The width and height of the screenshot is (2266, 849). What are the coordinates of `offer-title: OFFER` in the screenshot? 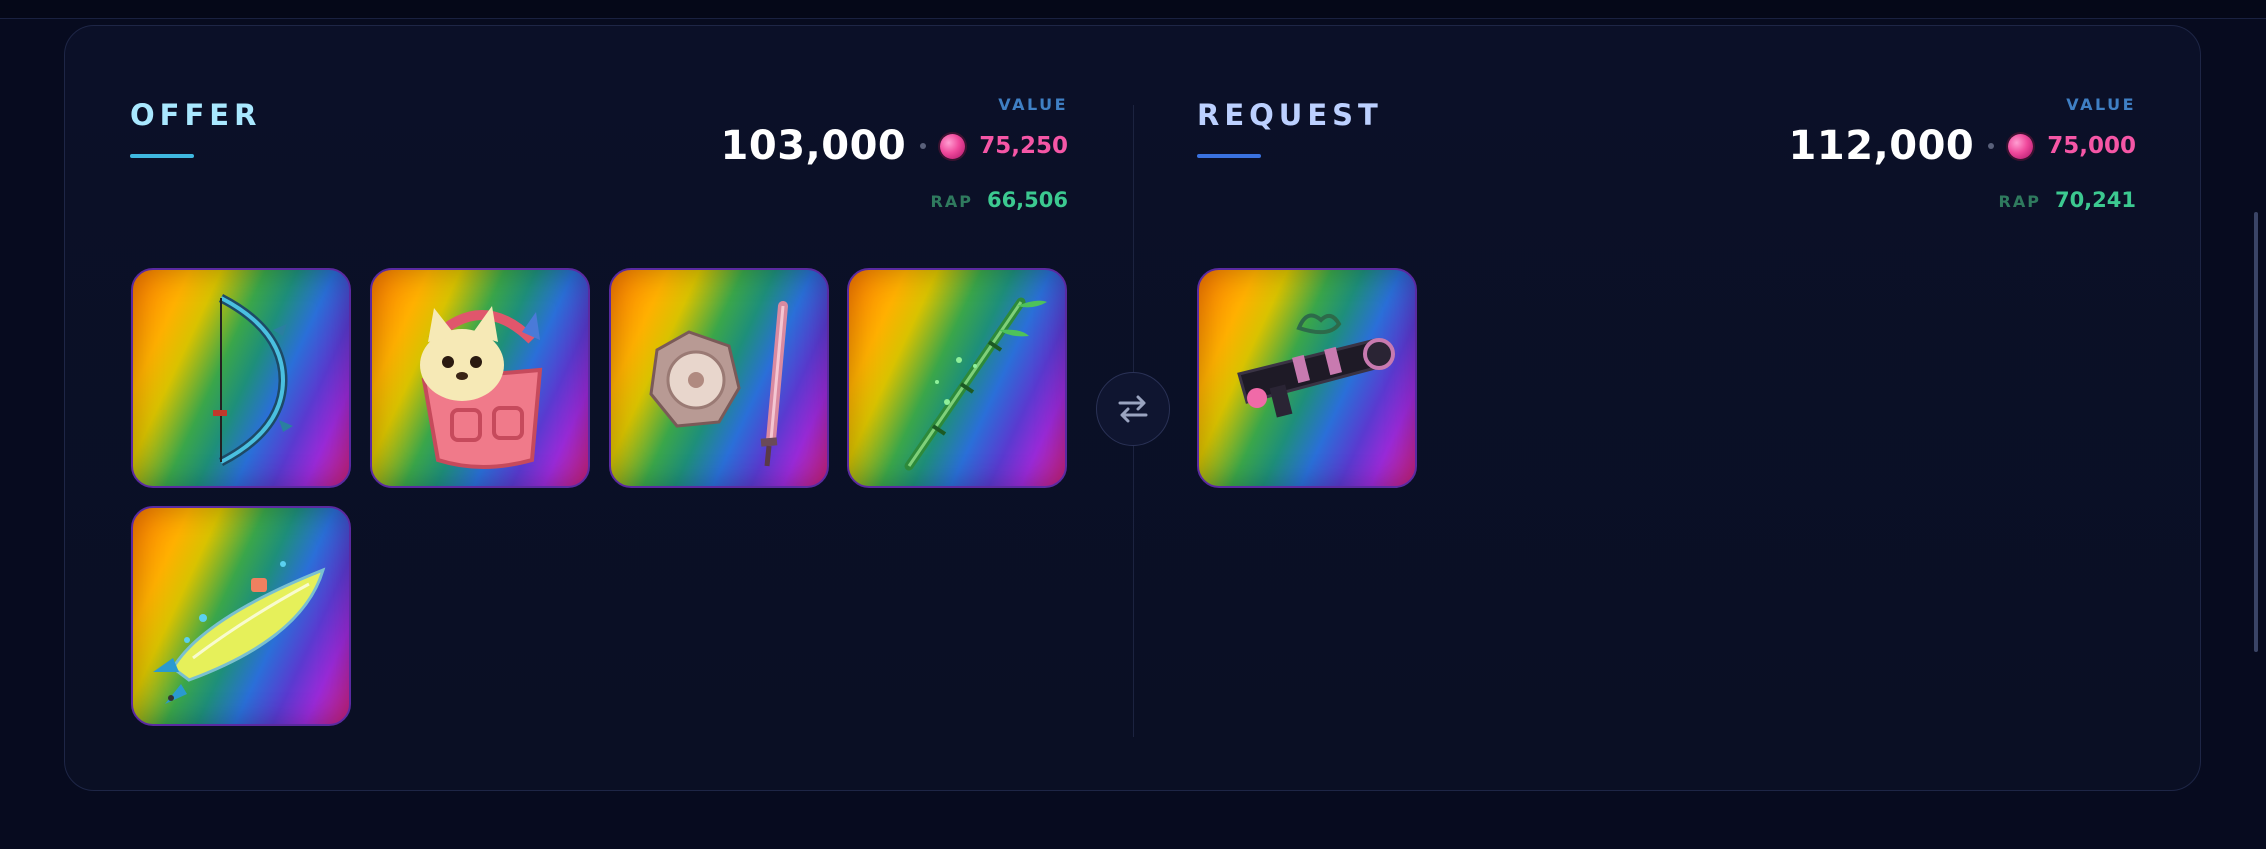 It's located at (196, 115).